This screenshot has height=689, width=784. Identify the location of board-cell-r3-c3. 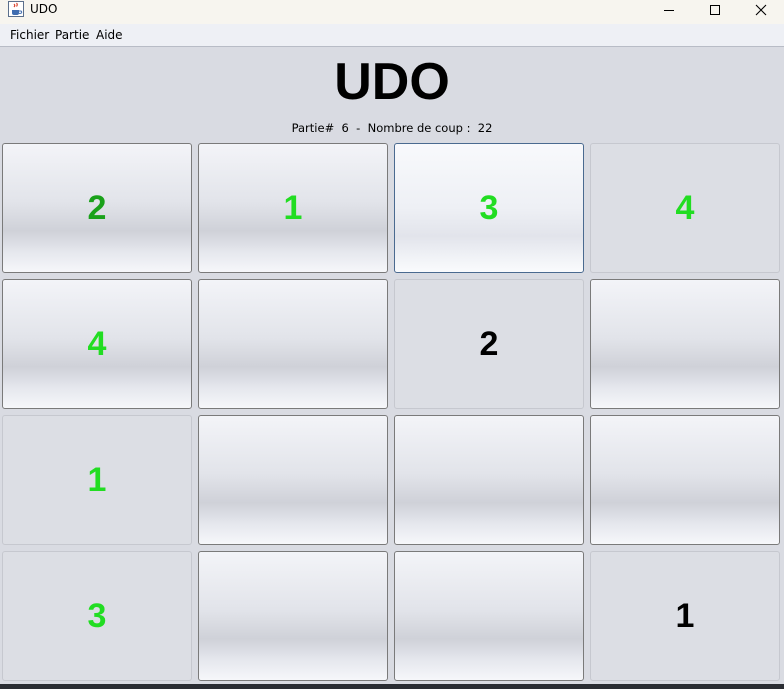
(489, 480).